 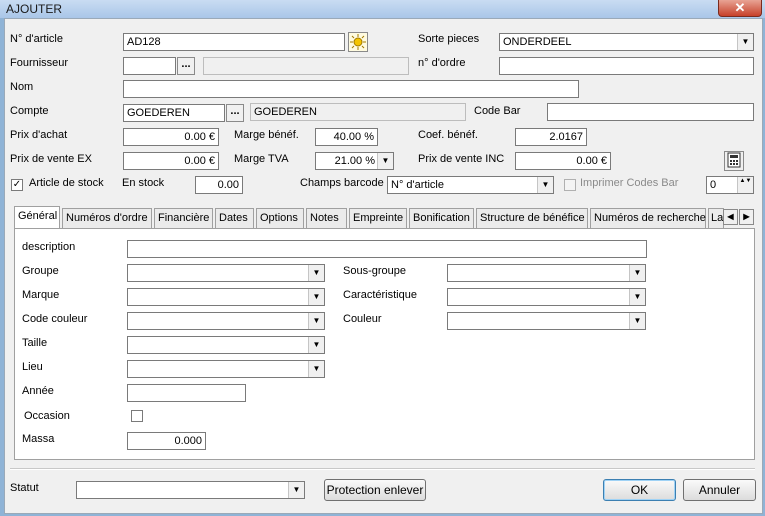 I want to click on window-title: AJOUTER, so click(x=34, y=9).